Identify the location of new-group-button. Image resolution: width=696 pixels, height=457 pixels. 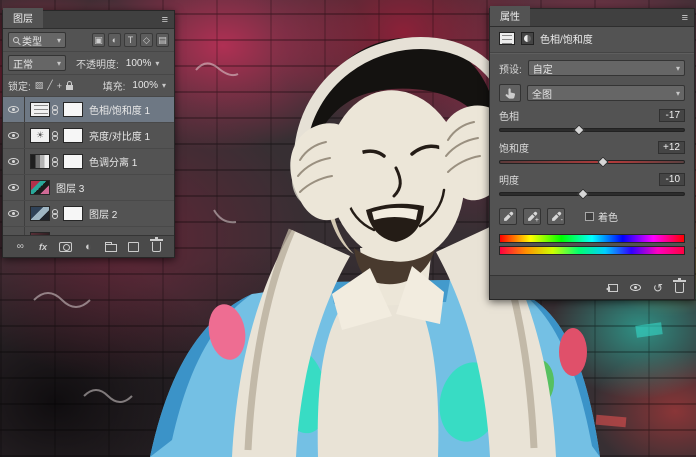
(111, 247).